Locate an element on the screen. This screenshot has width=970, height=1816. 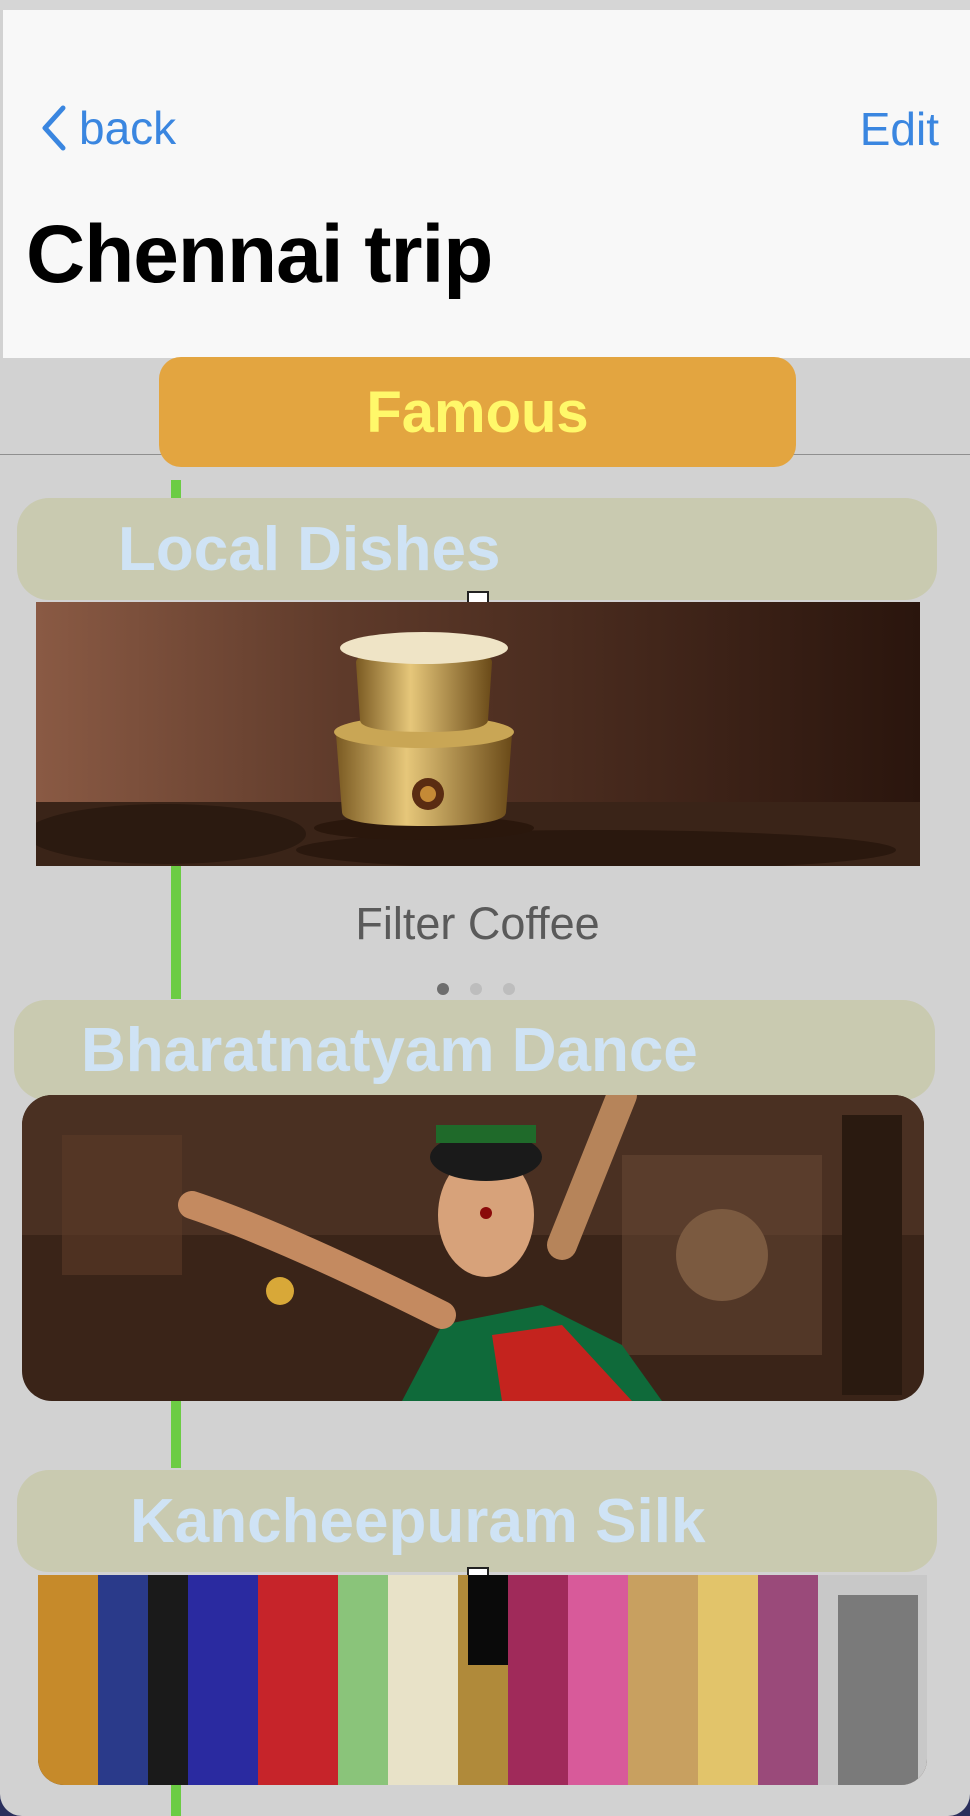
card-caption: Filter Coffee is located at coordinates (477, 923).